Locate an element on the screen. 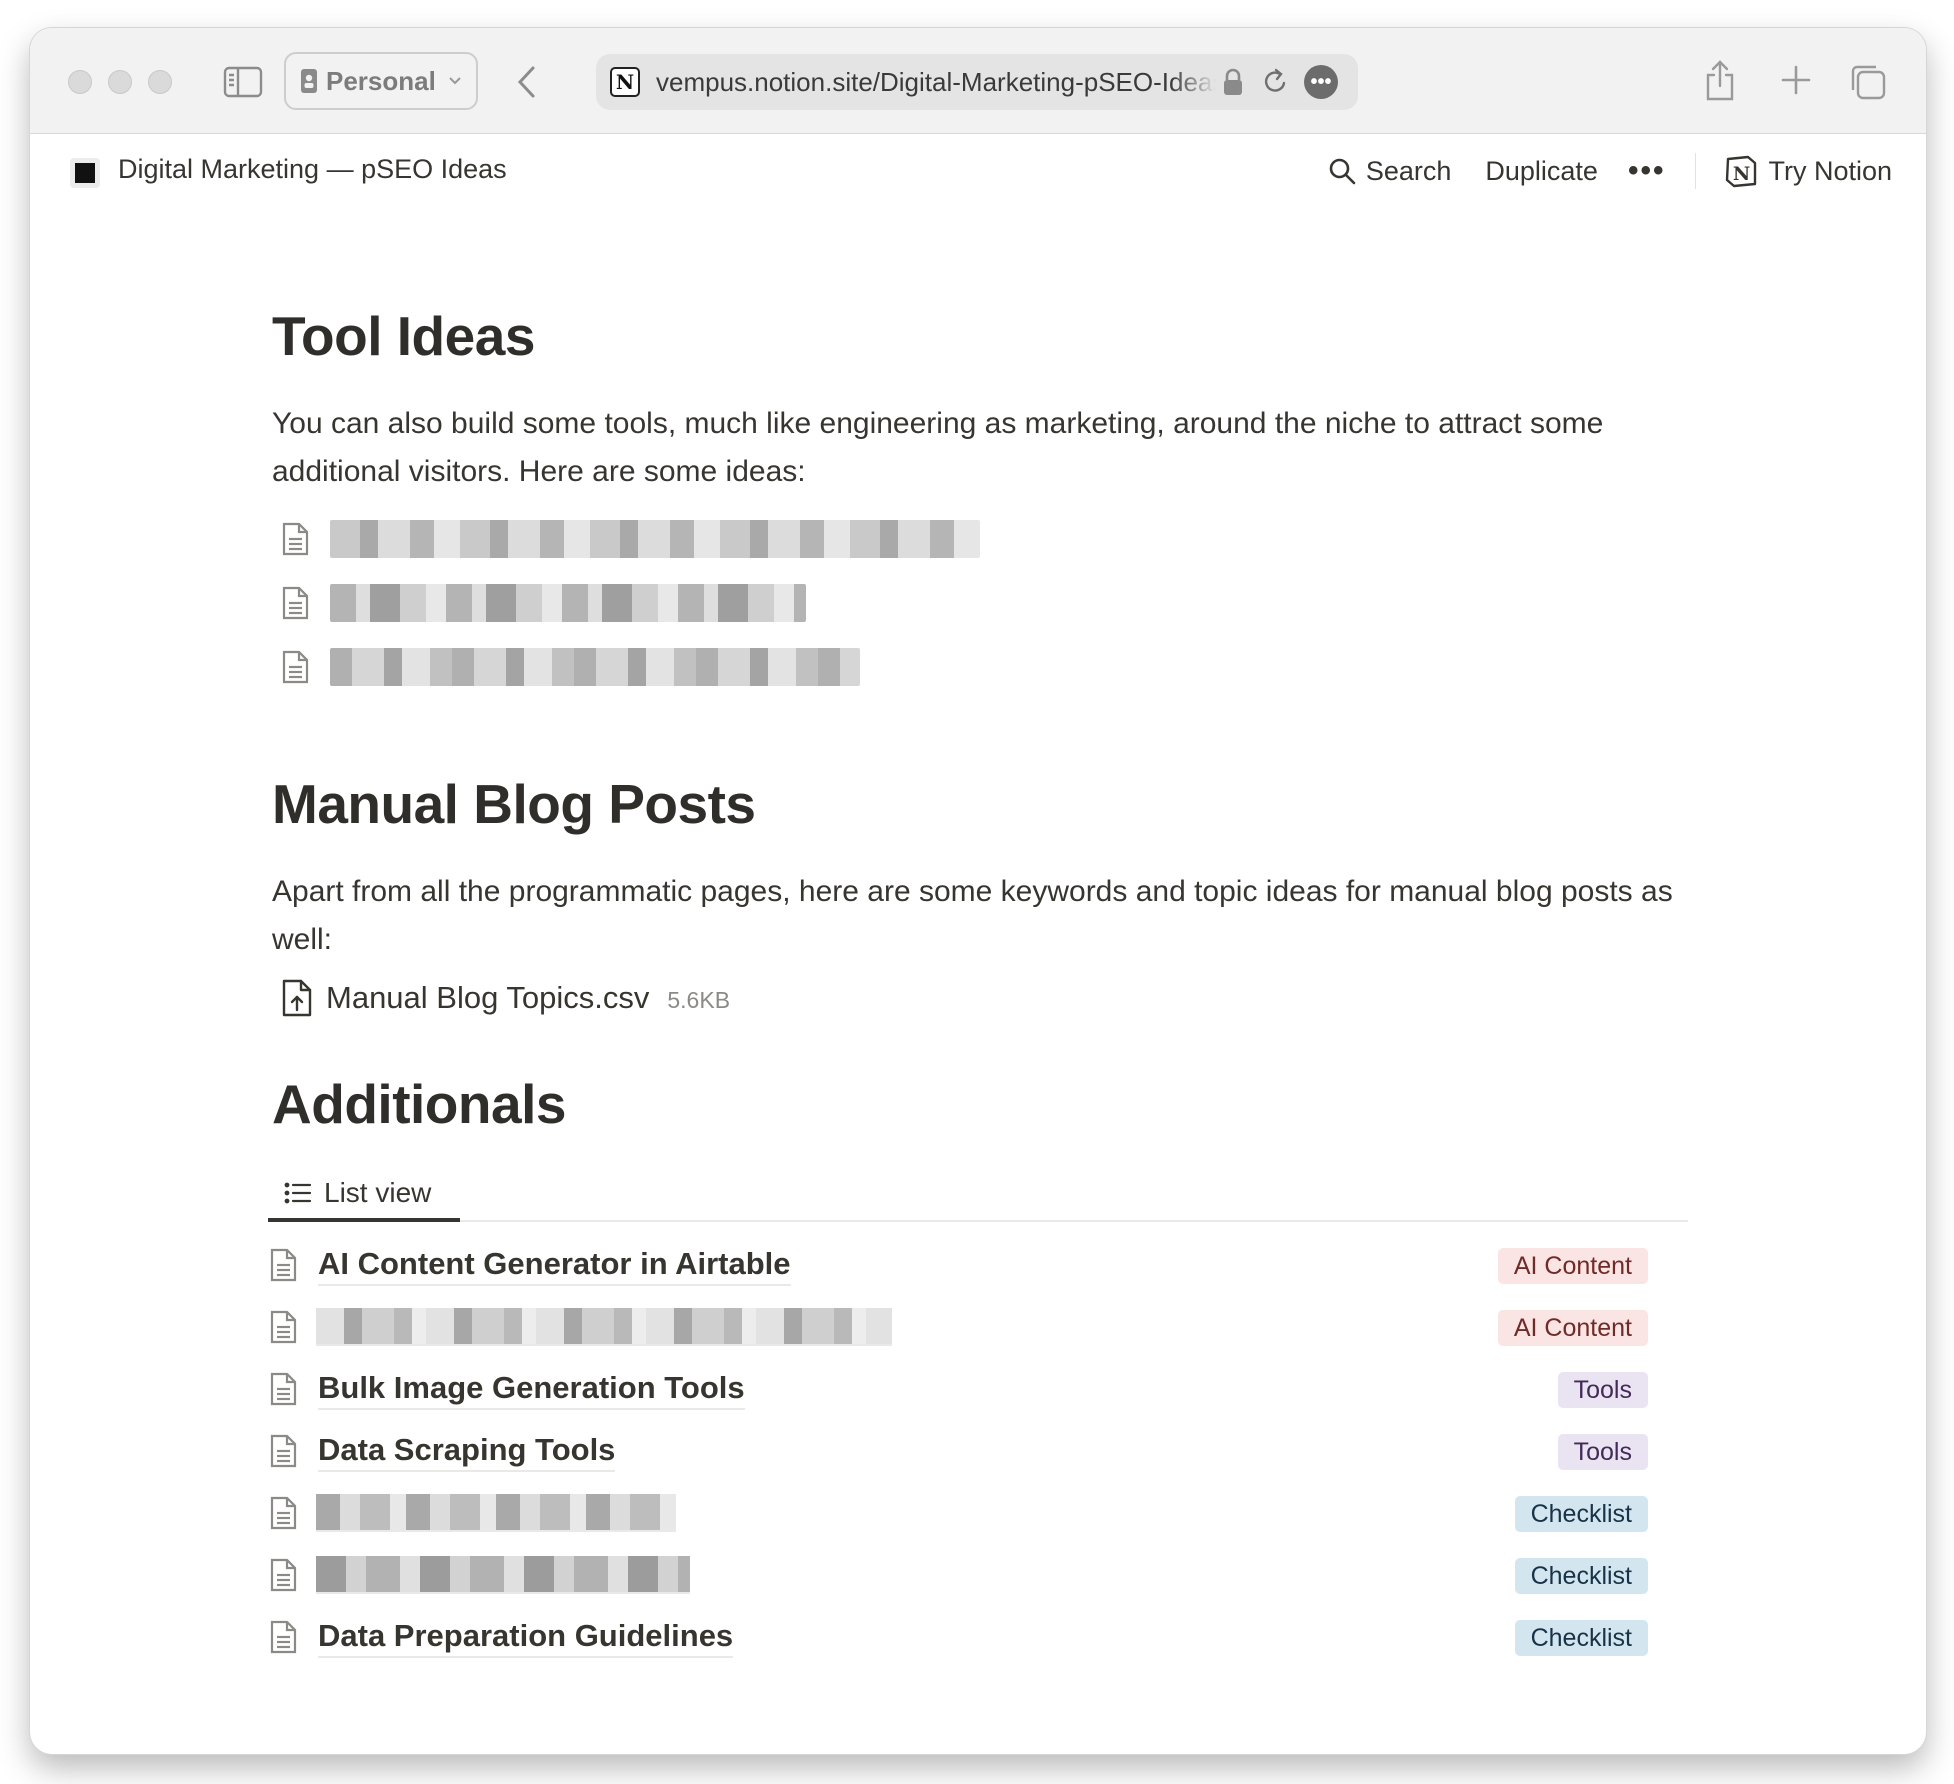  list-item-title: AI Content Generator in Airtable is located at coordinates (554, 1265).